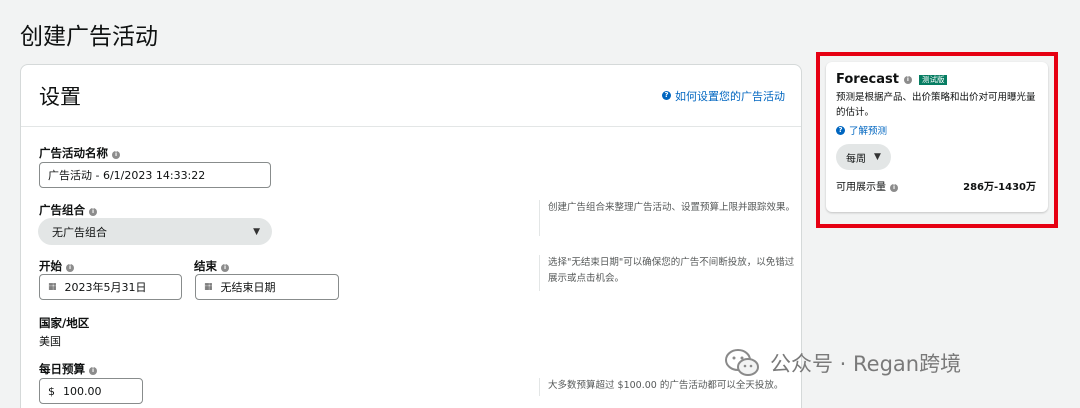 The height and width of the screenshot is (408, 1080). Describe the element at coordinates (105, 287) in the screenshot. I see `start-date-value: 2023年5月31日` at that location.